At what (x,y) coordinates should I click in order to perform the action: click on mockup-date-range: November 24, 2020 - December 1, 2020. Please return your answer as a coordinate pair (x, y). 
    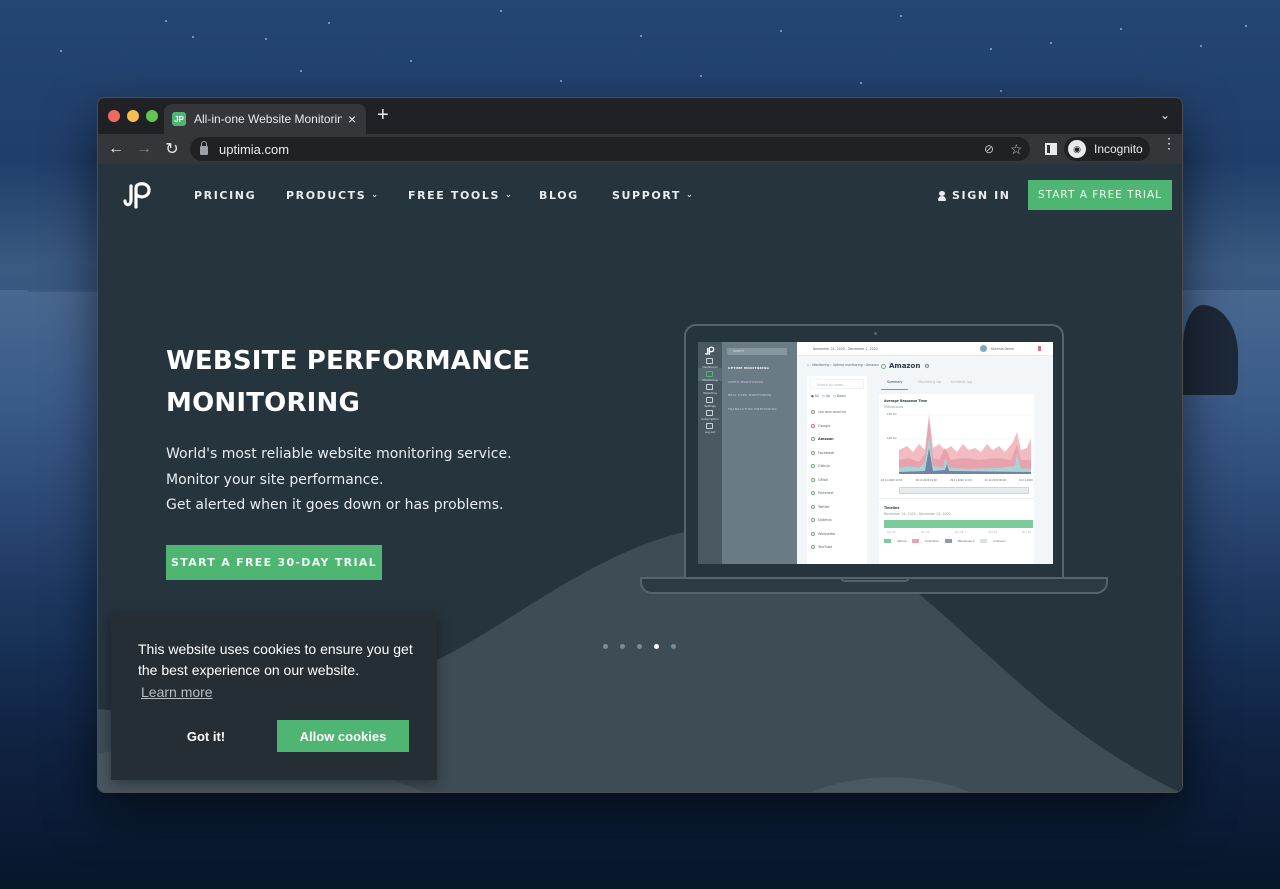
    Looking at the image, I should click on (845, 349).